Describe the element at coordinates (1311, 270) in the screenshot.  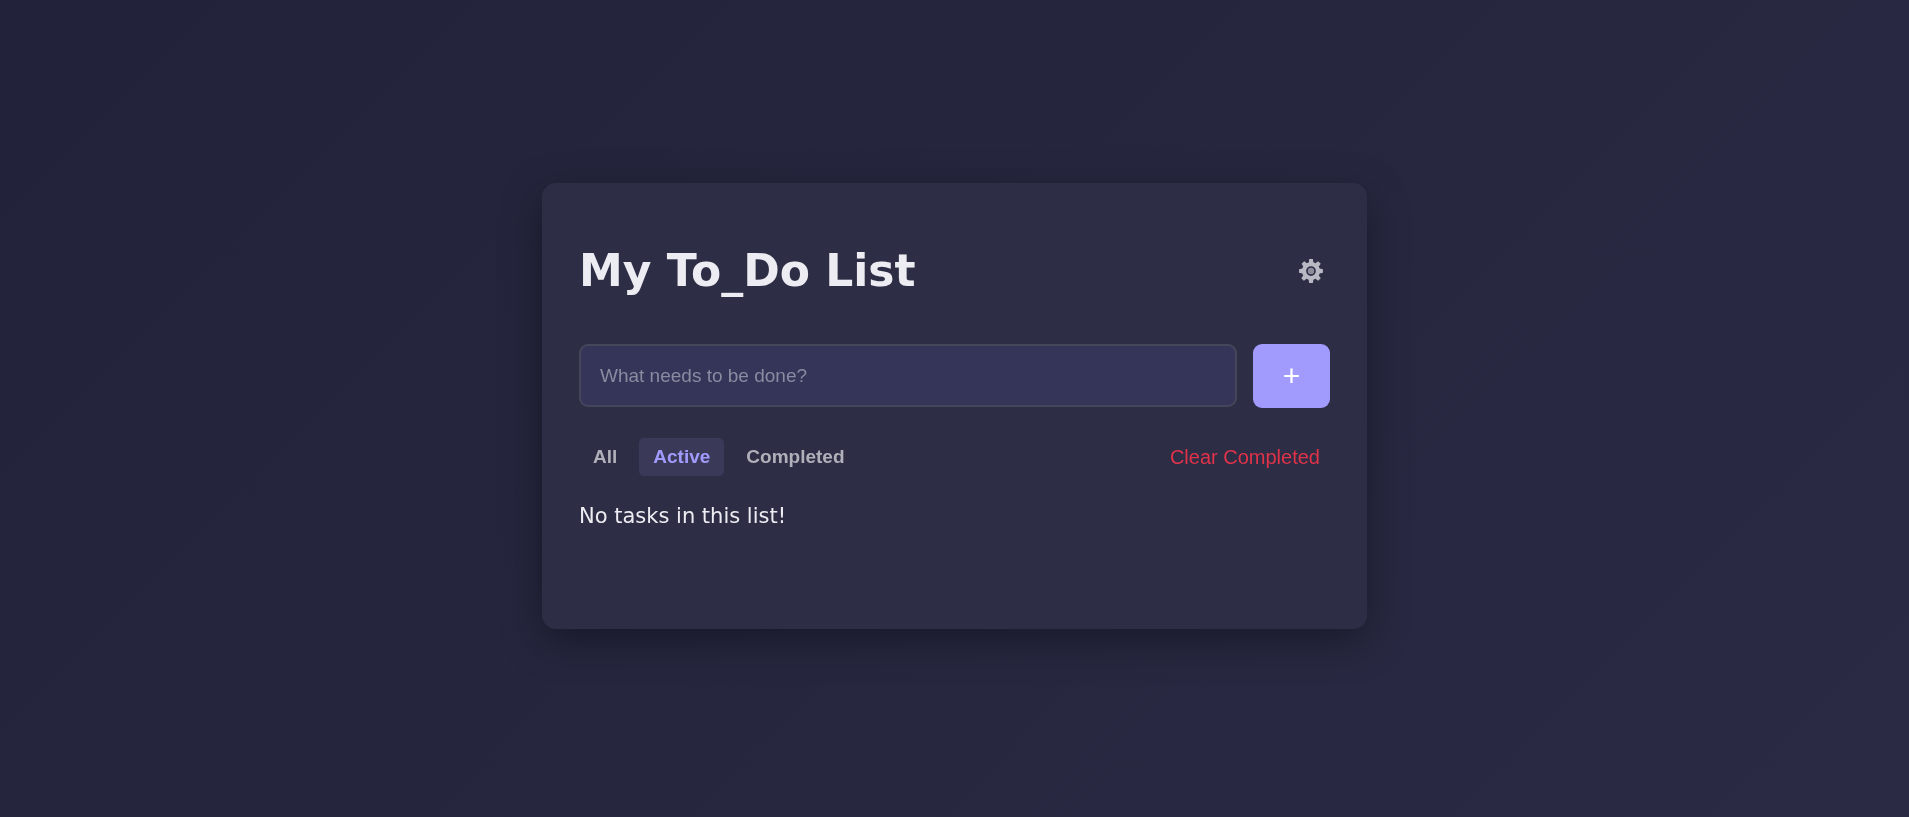
I see `settings-icon` at that location.